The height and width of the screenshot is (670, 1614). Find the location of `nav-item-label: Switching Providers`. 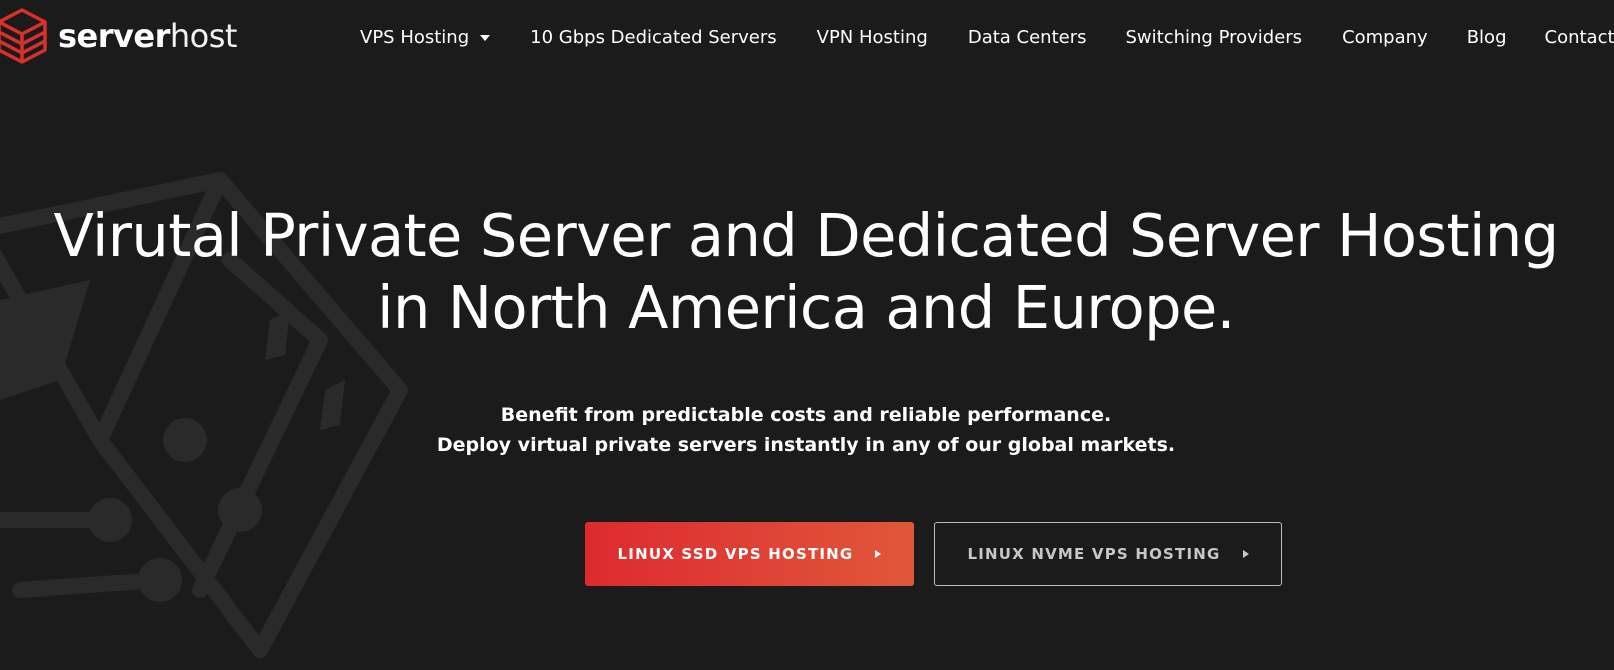

nav-item-label: Switching Providers is located at coordinates (1214, 37).